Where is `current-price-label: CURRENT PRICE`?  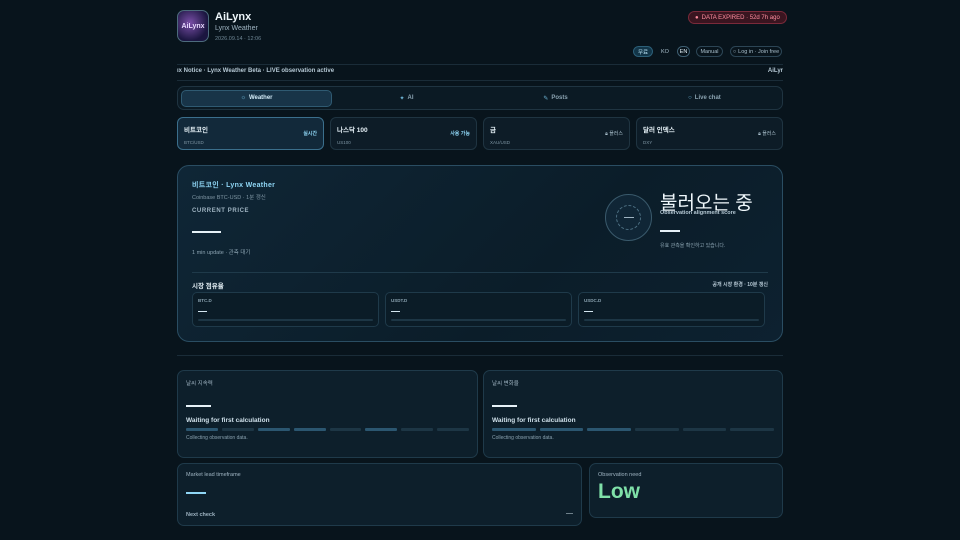 current-price-label: CURRENT PRICE is located at coordinates (221, 211).